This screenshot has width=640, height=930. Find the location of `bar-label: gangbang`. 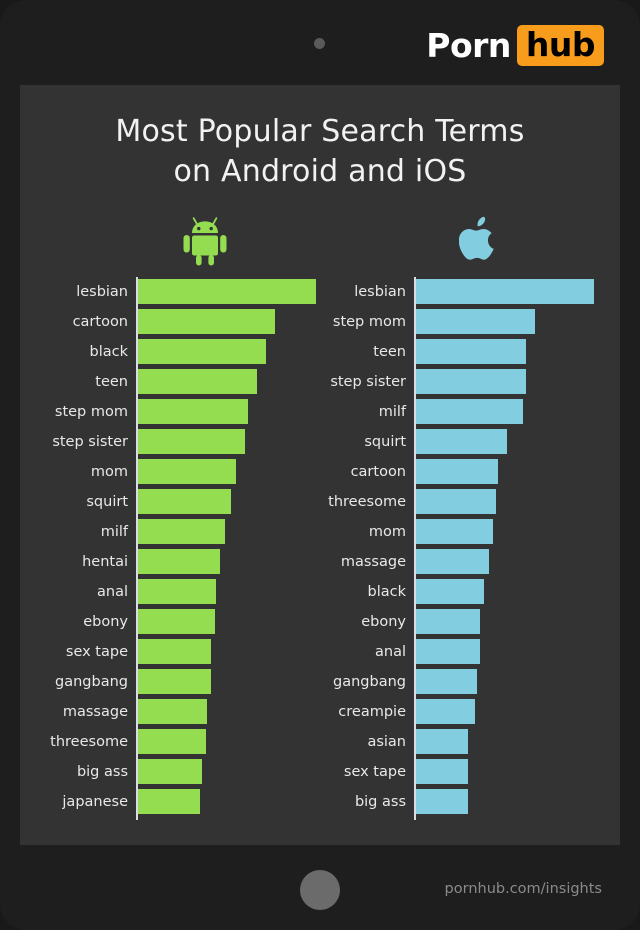

bar-label: gangbang is located at coordinates (91, 682).